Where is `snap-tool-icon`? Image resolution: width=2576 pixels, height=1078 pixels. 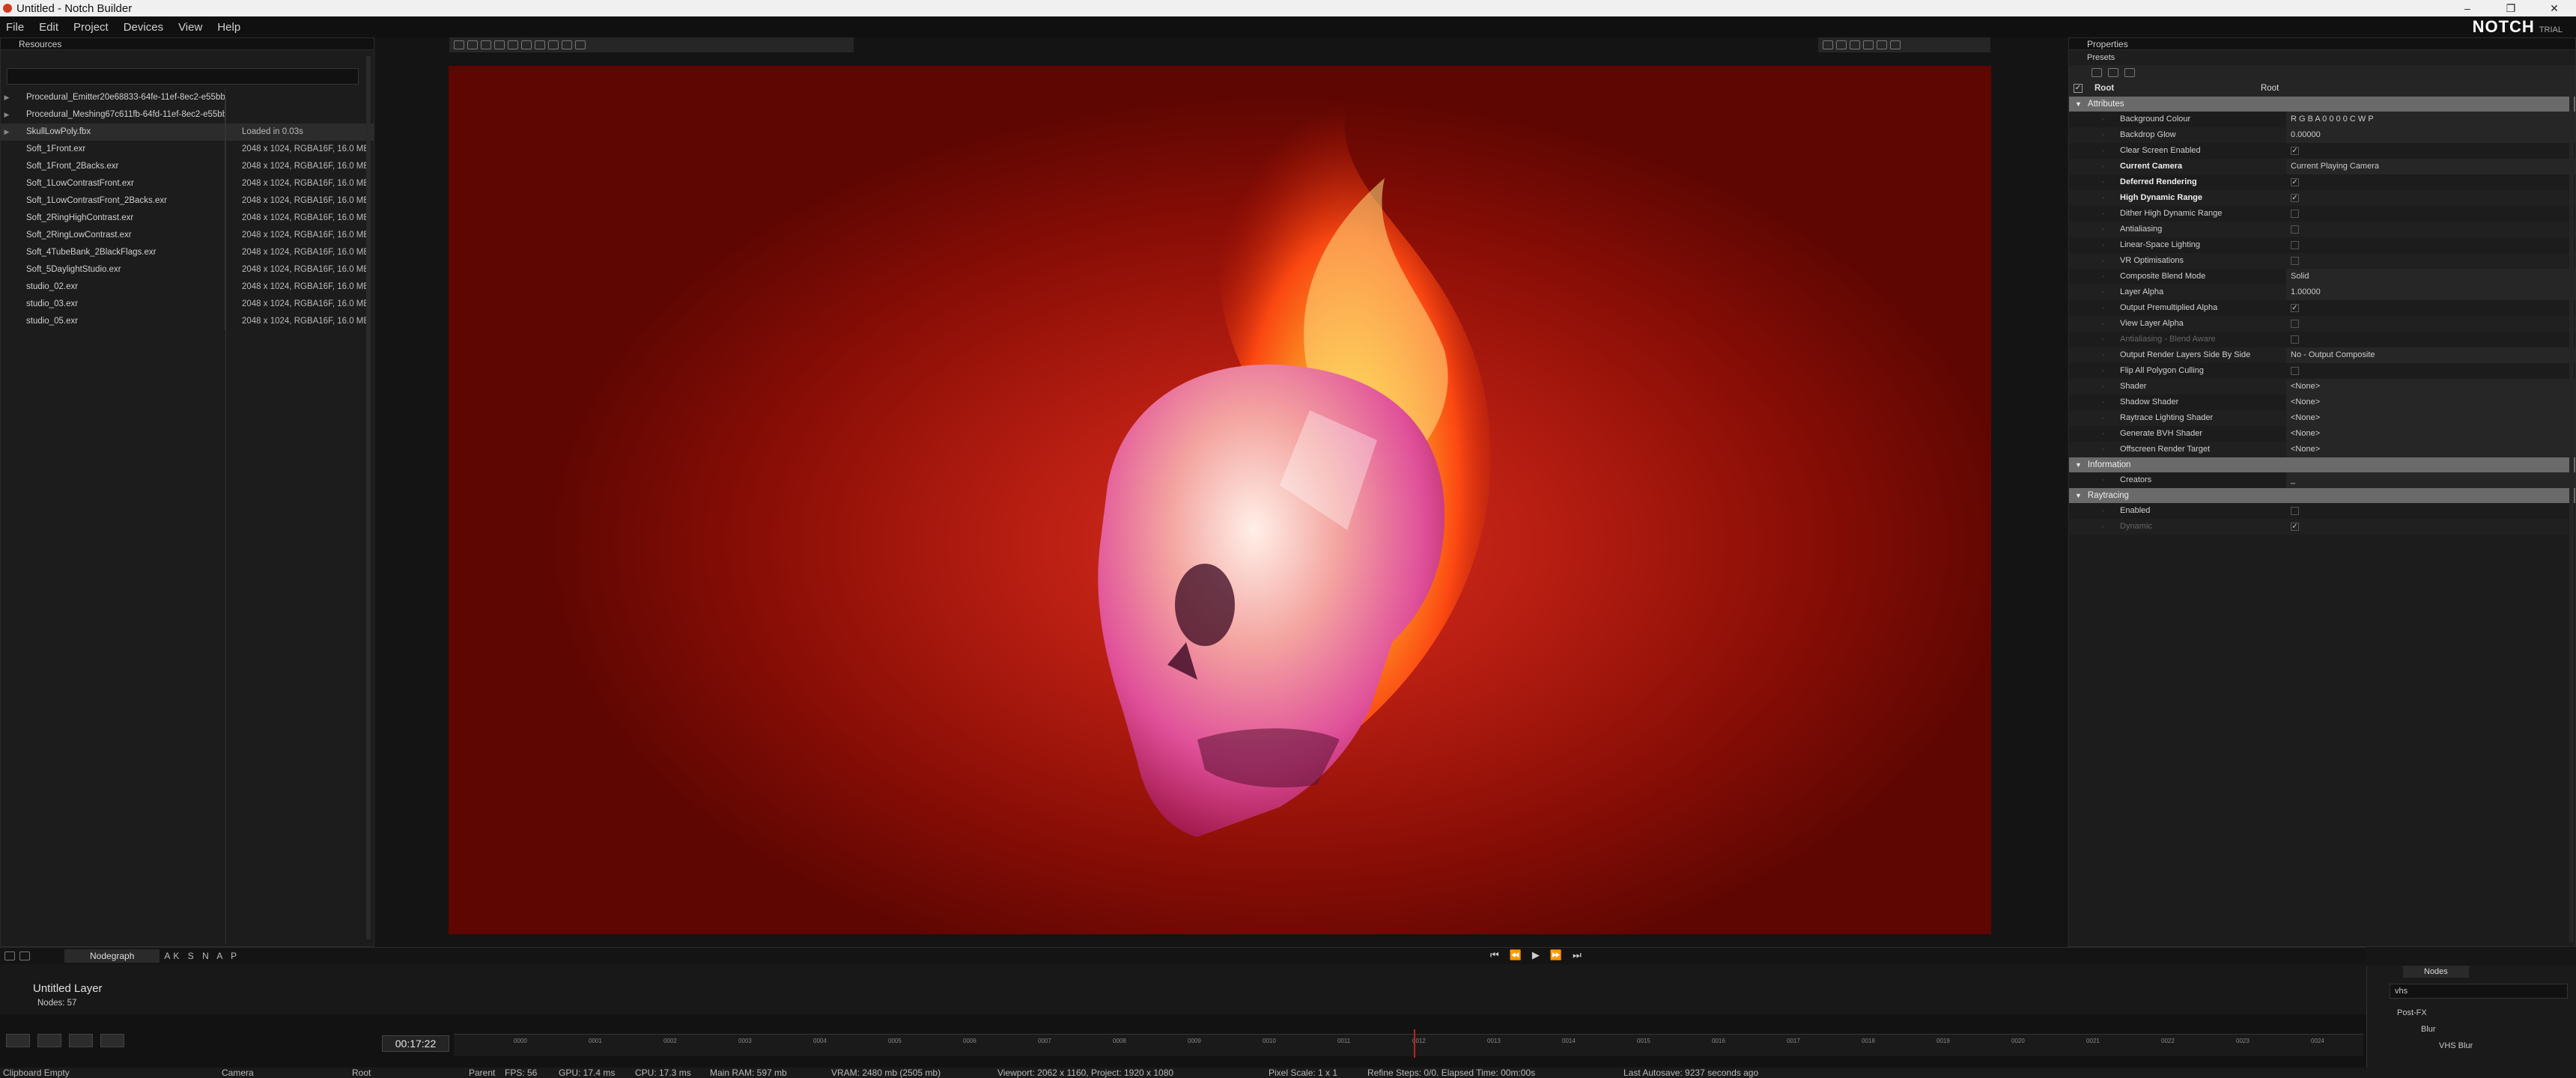
snap-tool-icon is located at coordinates (513, 44).